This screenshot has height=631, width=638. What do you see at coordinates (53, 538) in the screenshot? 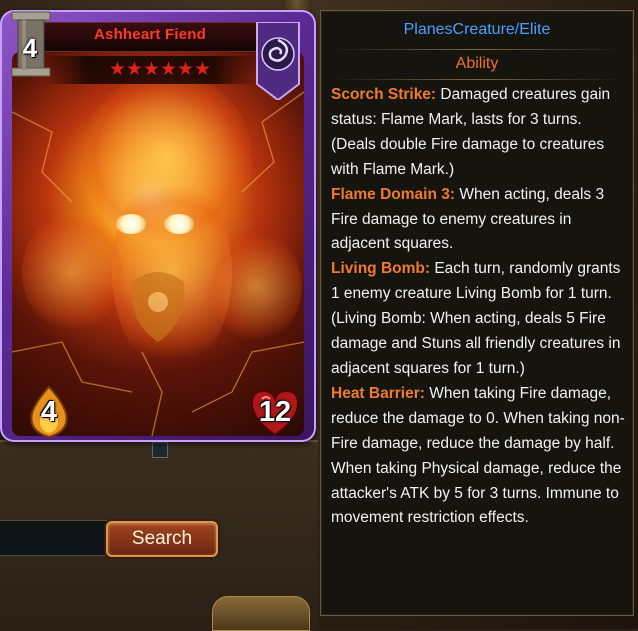
I see `search-input` at bounding box center [53, 538].